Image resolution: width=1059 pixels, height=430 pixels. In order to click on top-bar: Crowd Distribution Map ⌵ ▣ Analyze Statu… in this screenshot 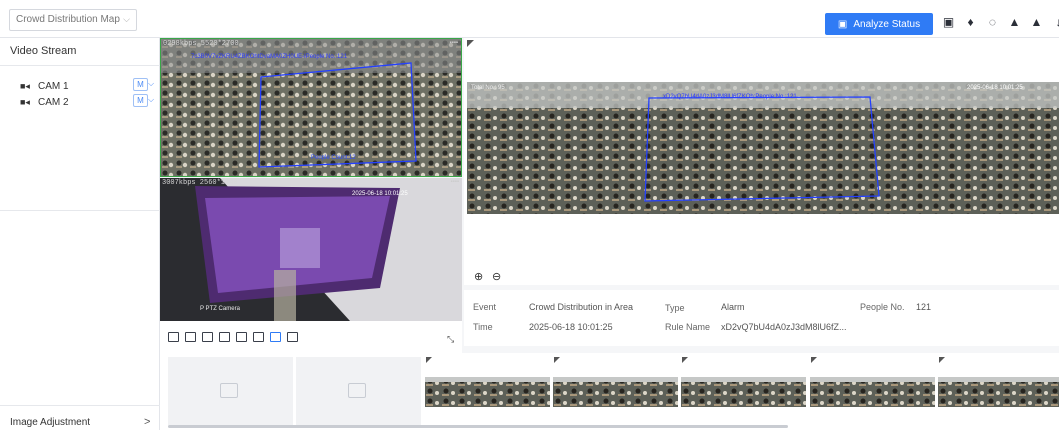, I will do `click(529, 19)`.